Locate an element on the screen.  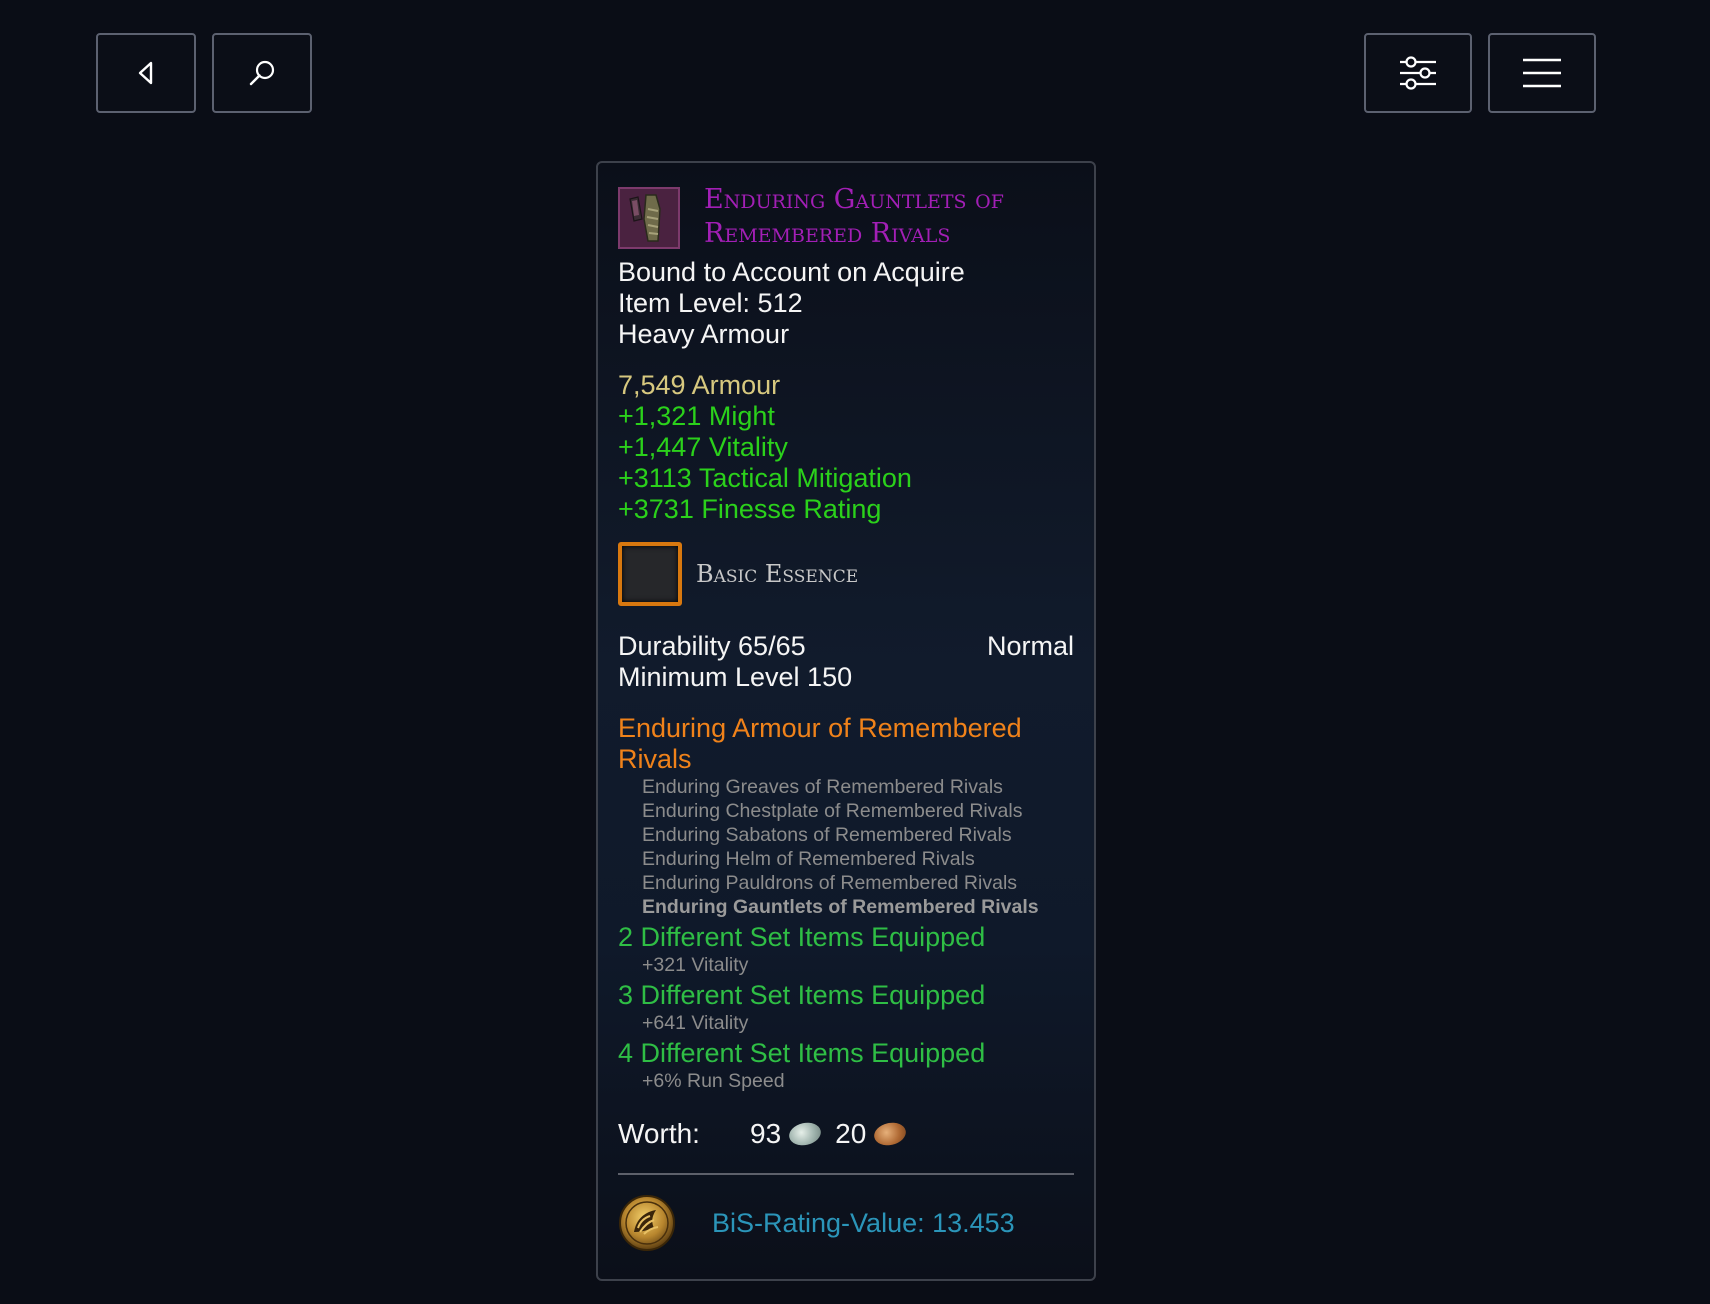
set-item: Enduring Chestplate of Remembered Rivals is located at coordinates (832, 811).